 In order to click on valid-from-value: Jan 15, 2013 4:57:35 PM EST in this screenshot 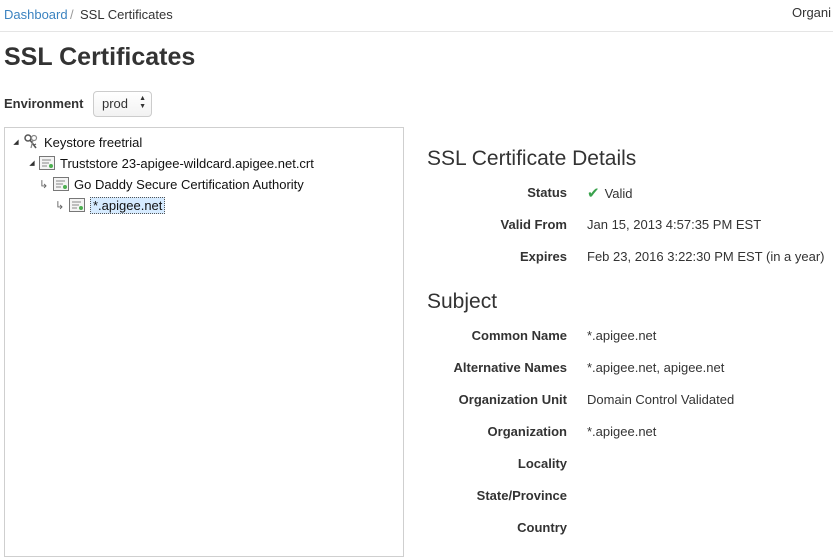, I will do `click(674, 224)`.